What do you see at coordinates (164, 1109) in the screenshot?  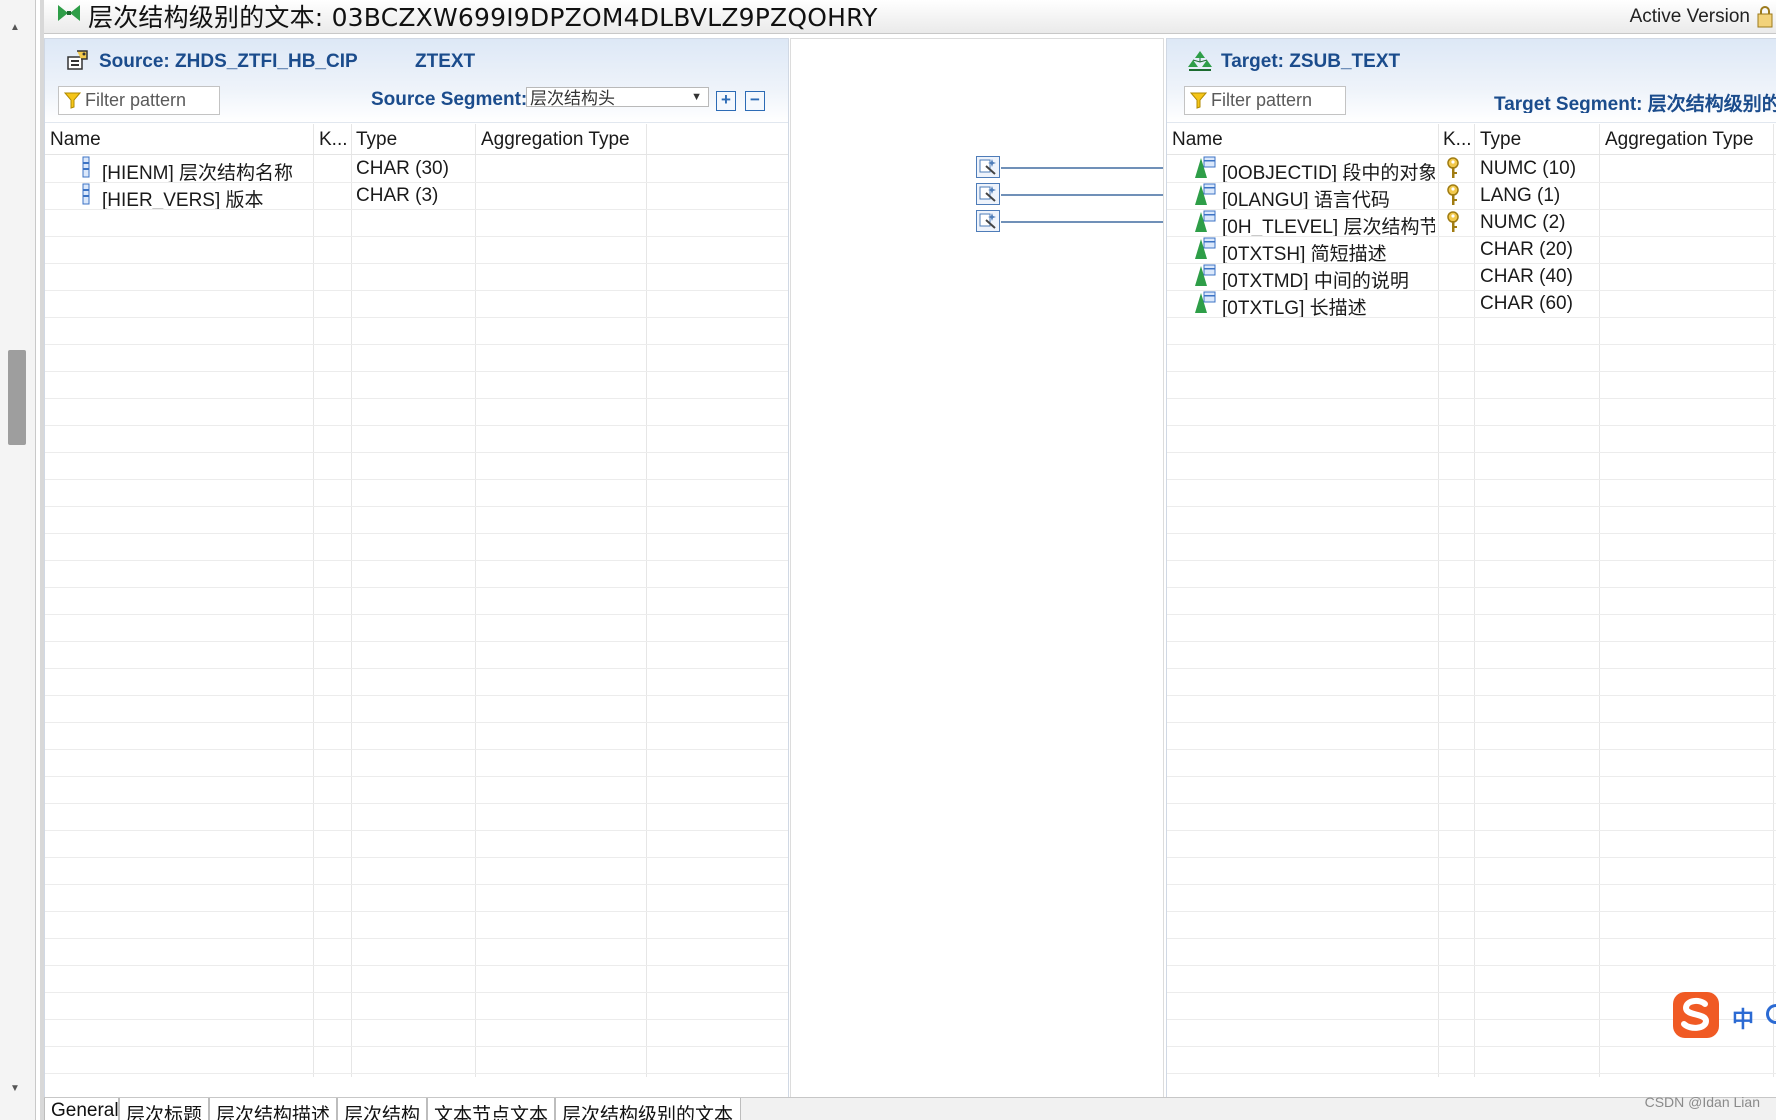 I see `tab-hierarchy-header: 层次标题` at bounding box center [164, 1109].